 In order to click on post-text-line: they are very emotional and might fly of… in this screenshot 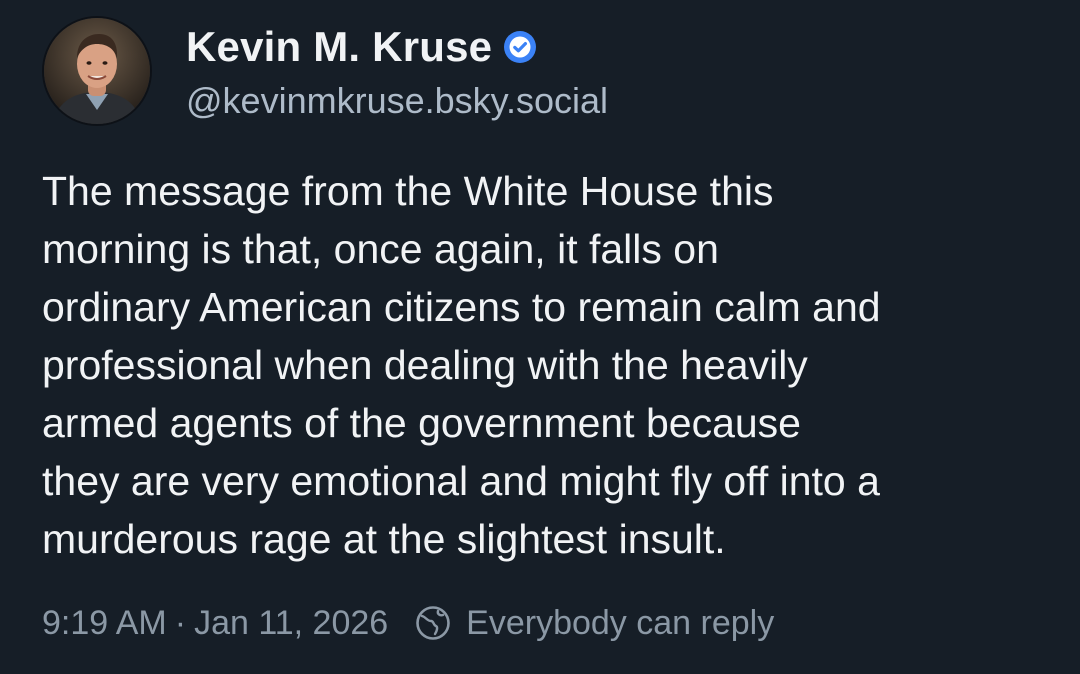, I will do `click(461, 481)`.